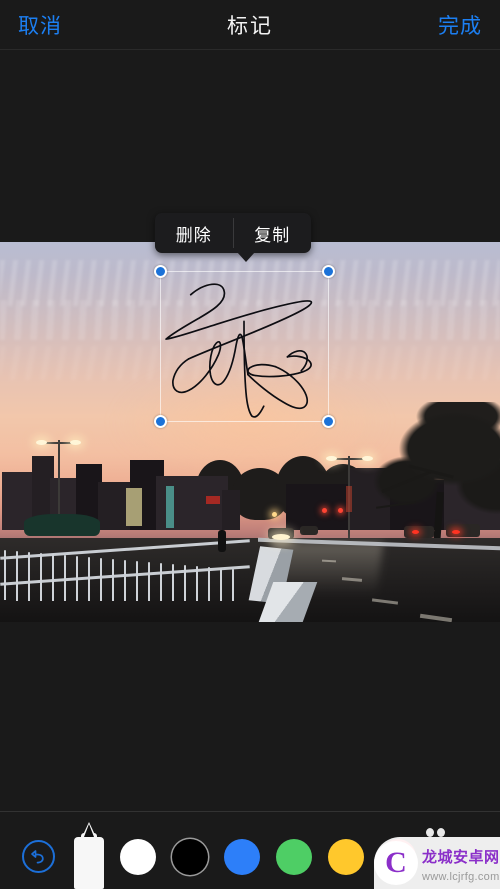 Image resolution: width=500 pixels, height=889 pixels. I want to click on selection-box, so click(244, 346).